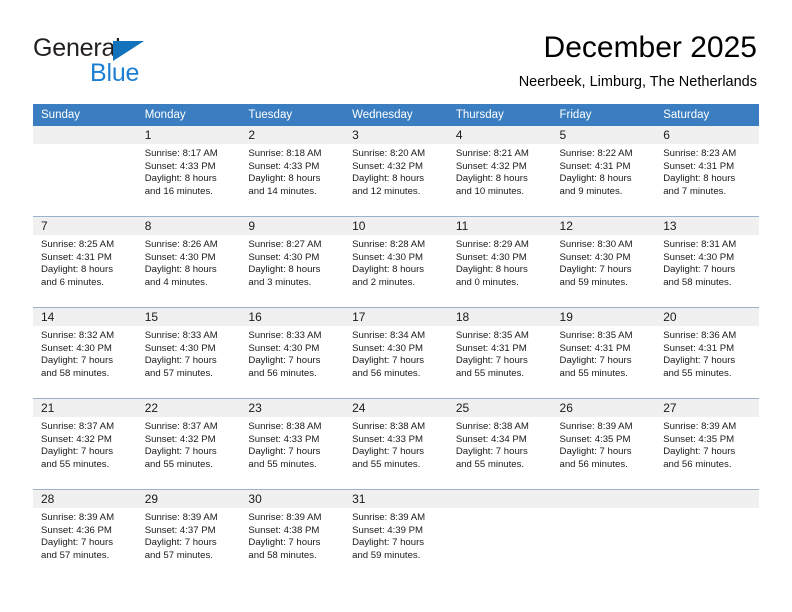 This screenshot has width=792, height=612. What do you see at coordinates (389, 335) in the screenshot?
I see `day-detail-line: Sunrise: 8:34 AM` at bounding box center [389, 335].